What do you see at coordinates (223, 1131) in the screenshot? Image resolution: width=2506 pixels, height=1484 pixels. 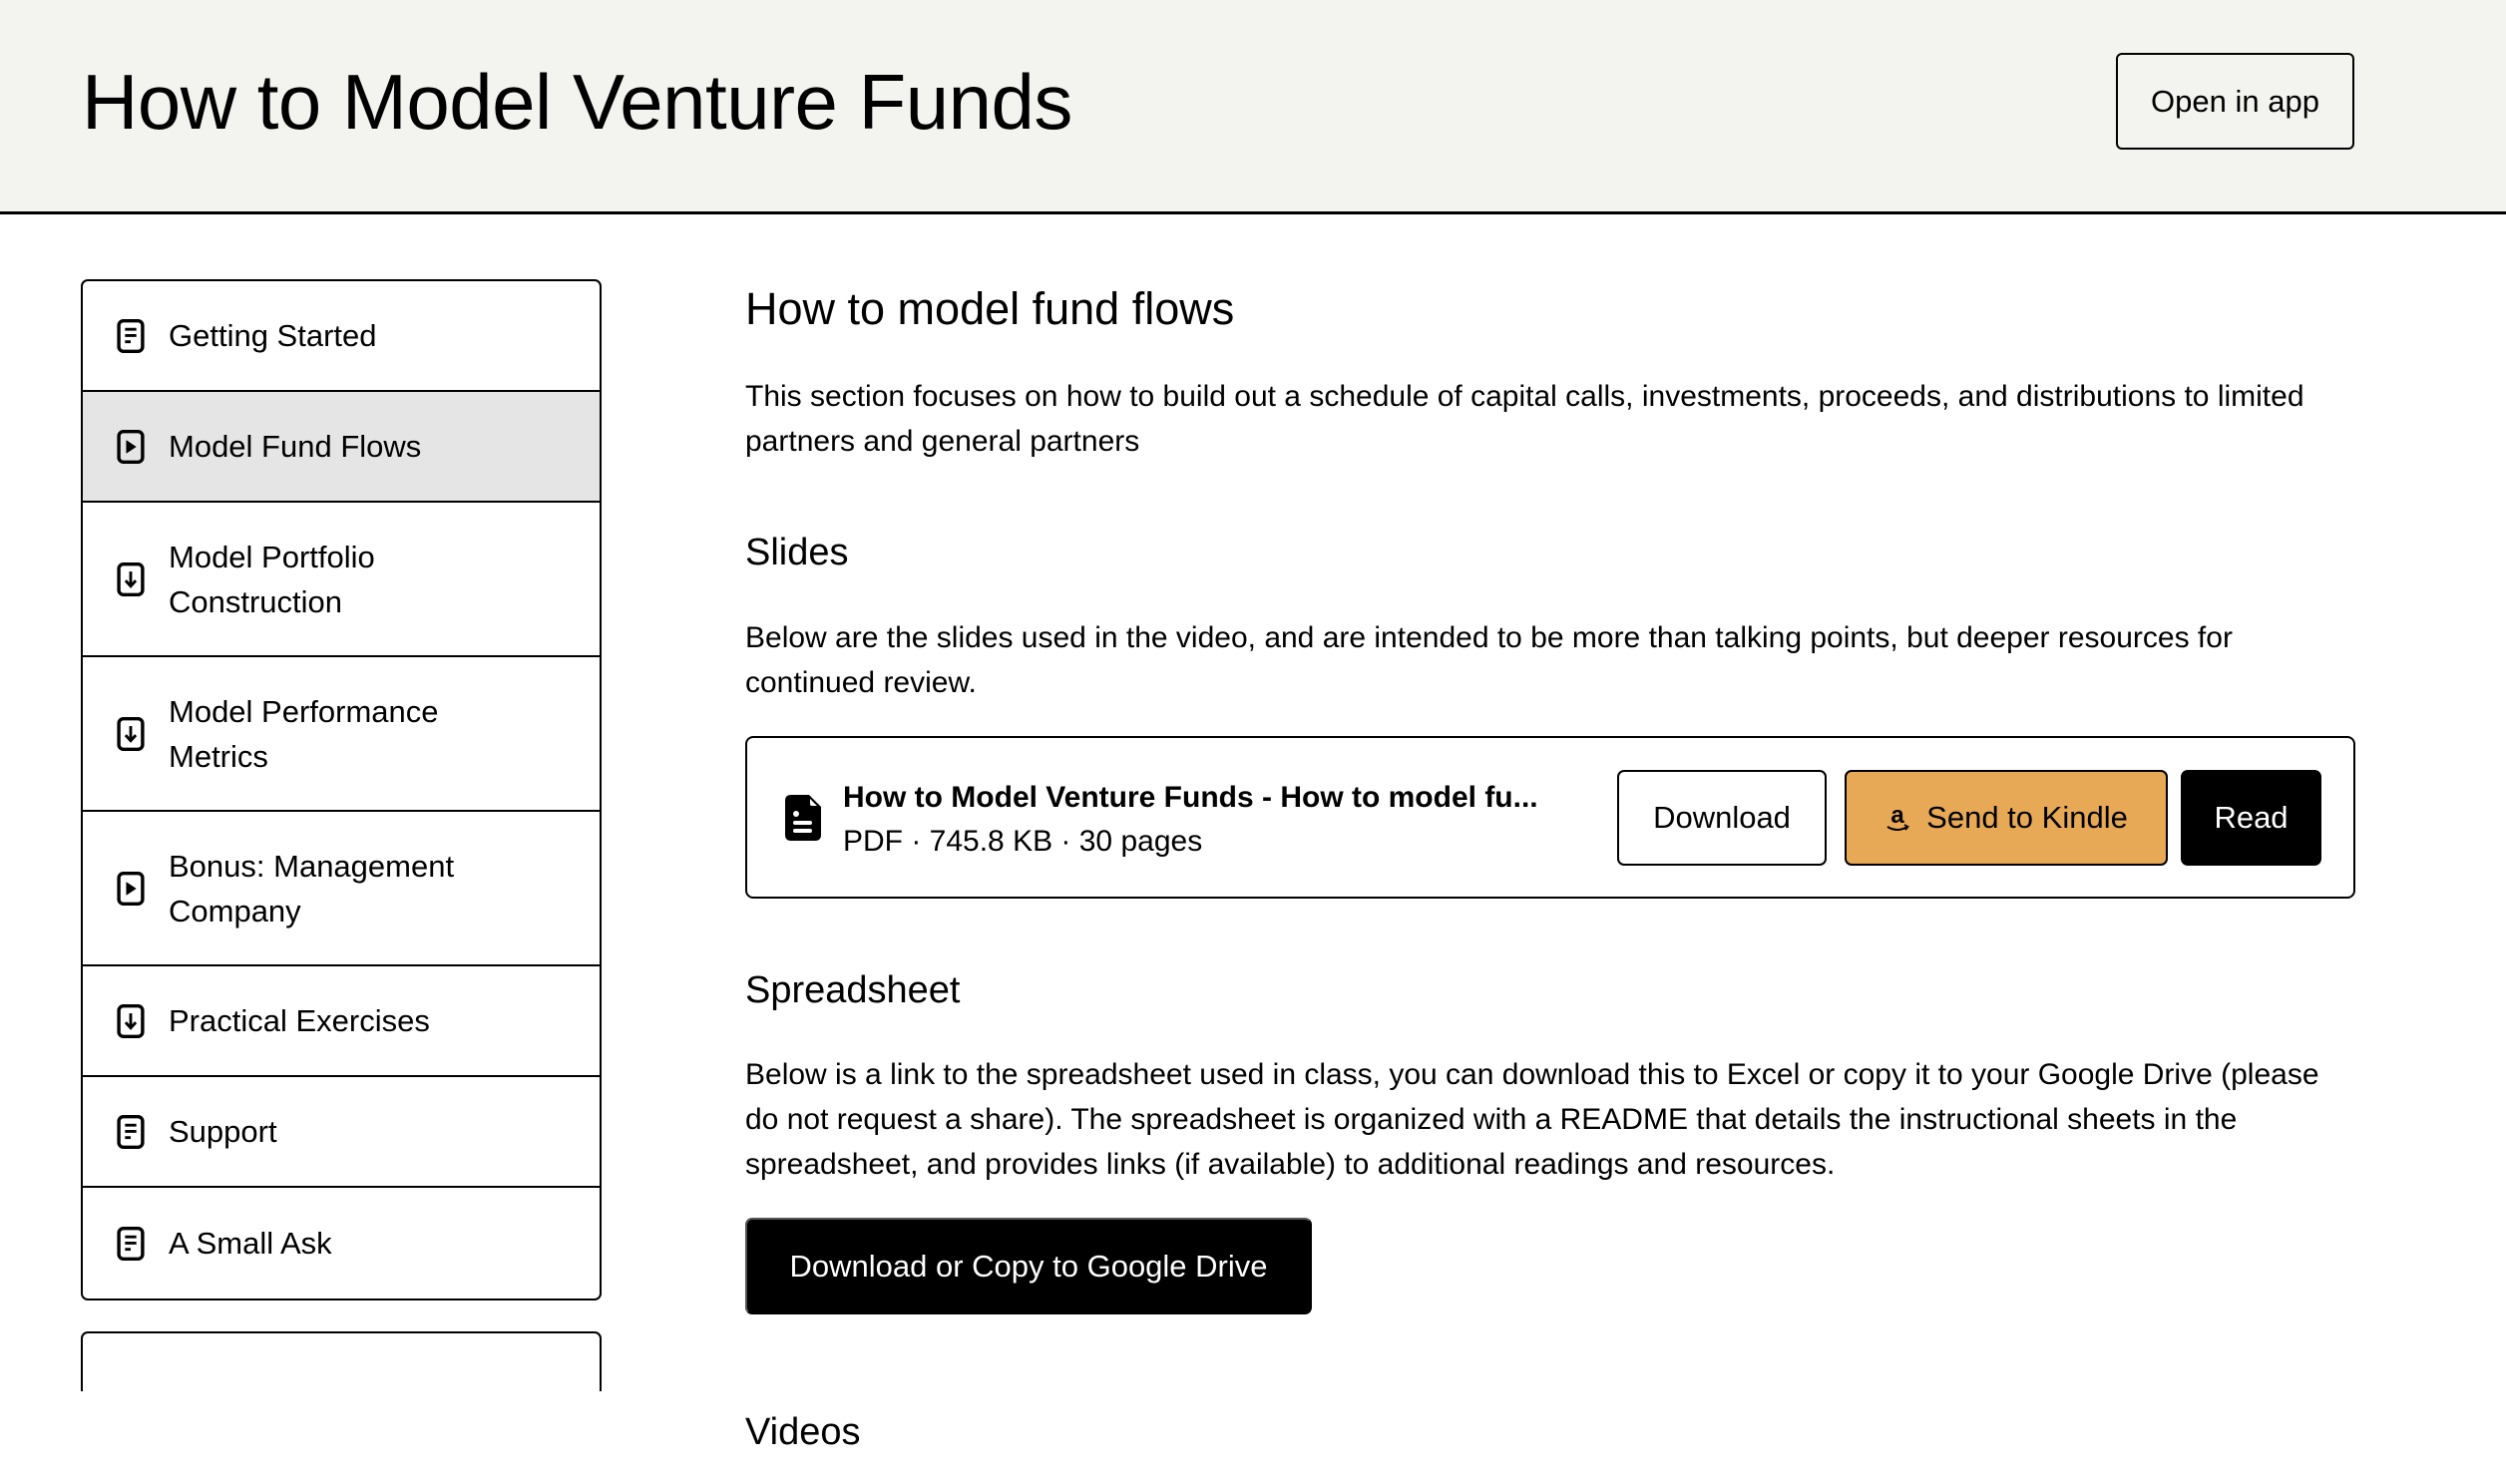 I see `sidebar-item-label: Support` at bounding box center [223, 1131].